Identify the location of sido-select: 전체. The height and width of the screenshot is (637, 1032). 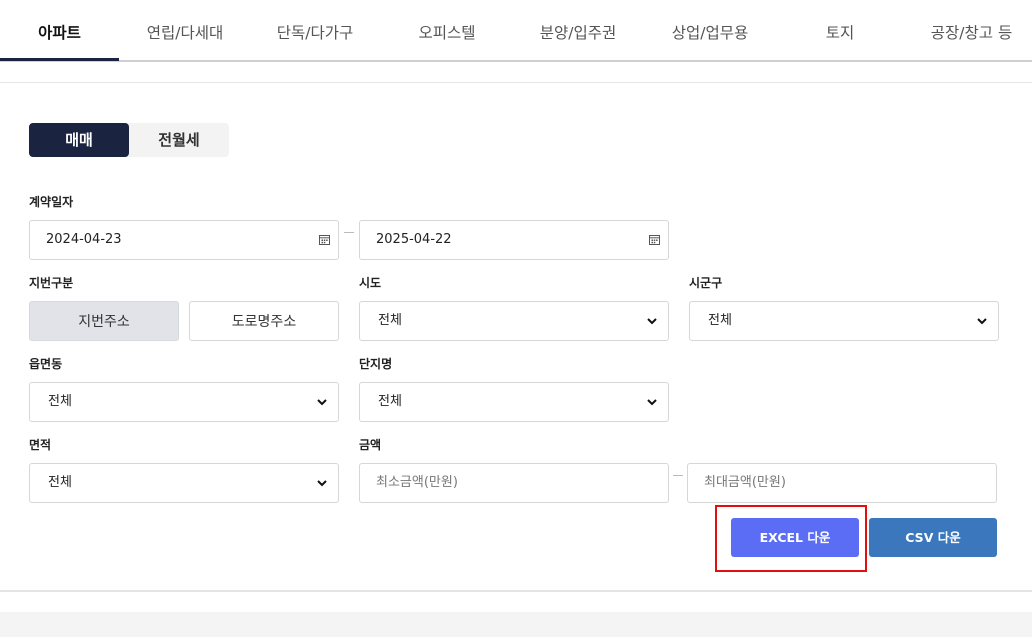
(514, 321).